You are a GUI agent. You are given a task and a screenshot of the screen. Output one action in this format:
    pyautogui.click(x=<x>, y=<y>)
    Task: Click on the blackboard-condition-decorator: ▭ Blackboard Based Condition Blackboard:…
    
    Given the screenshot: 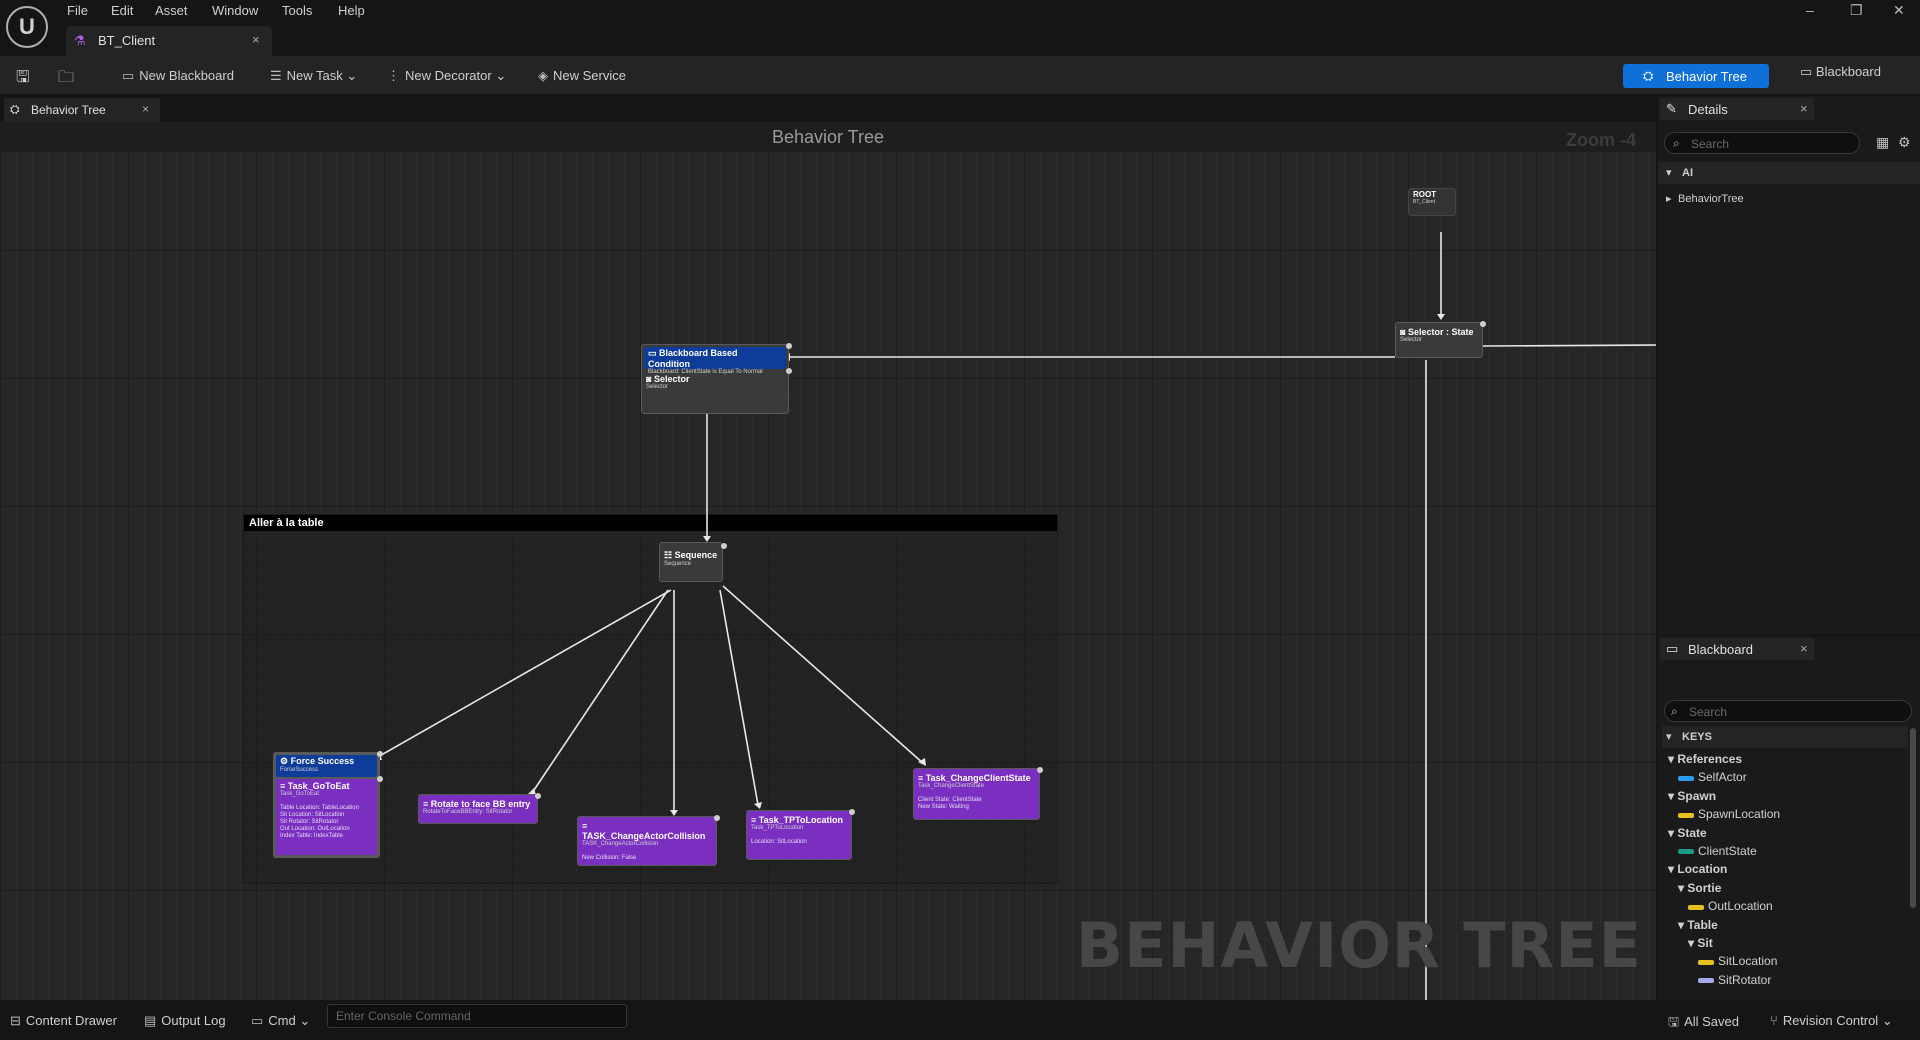 What is the action you would take?
    pyautogui.click(x=715, y=361)
    